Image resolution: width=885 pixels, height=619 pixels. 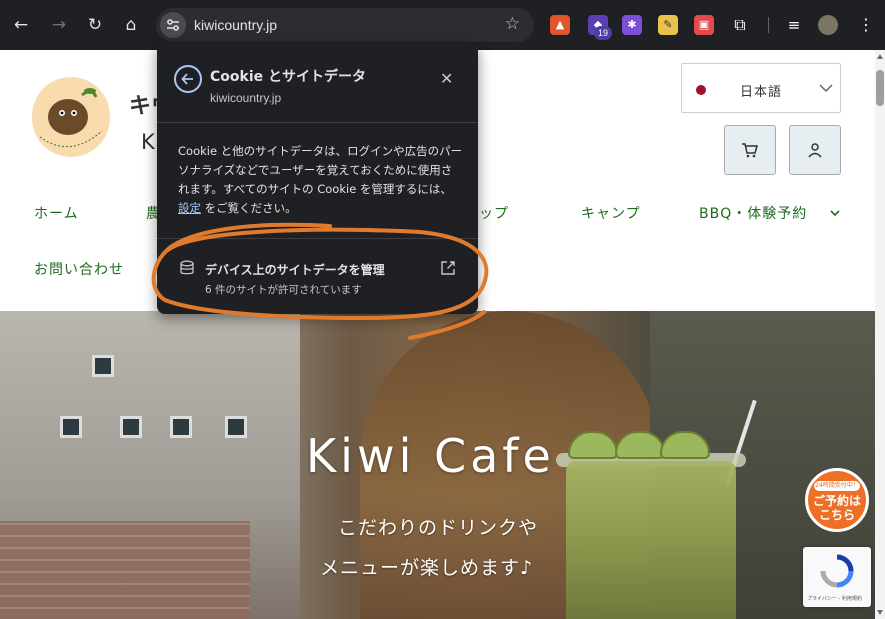 I want to click on kiwi-mascot-icon, so click(x=71, y=118).